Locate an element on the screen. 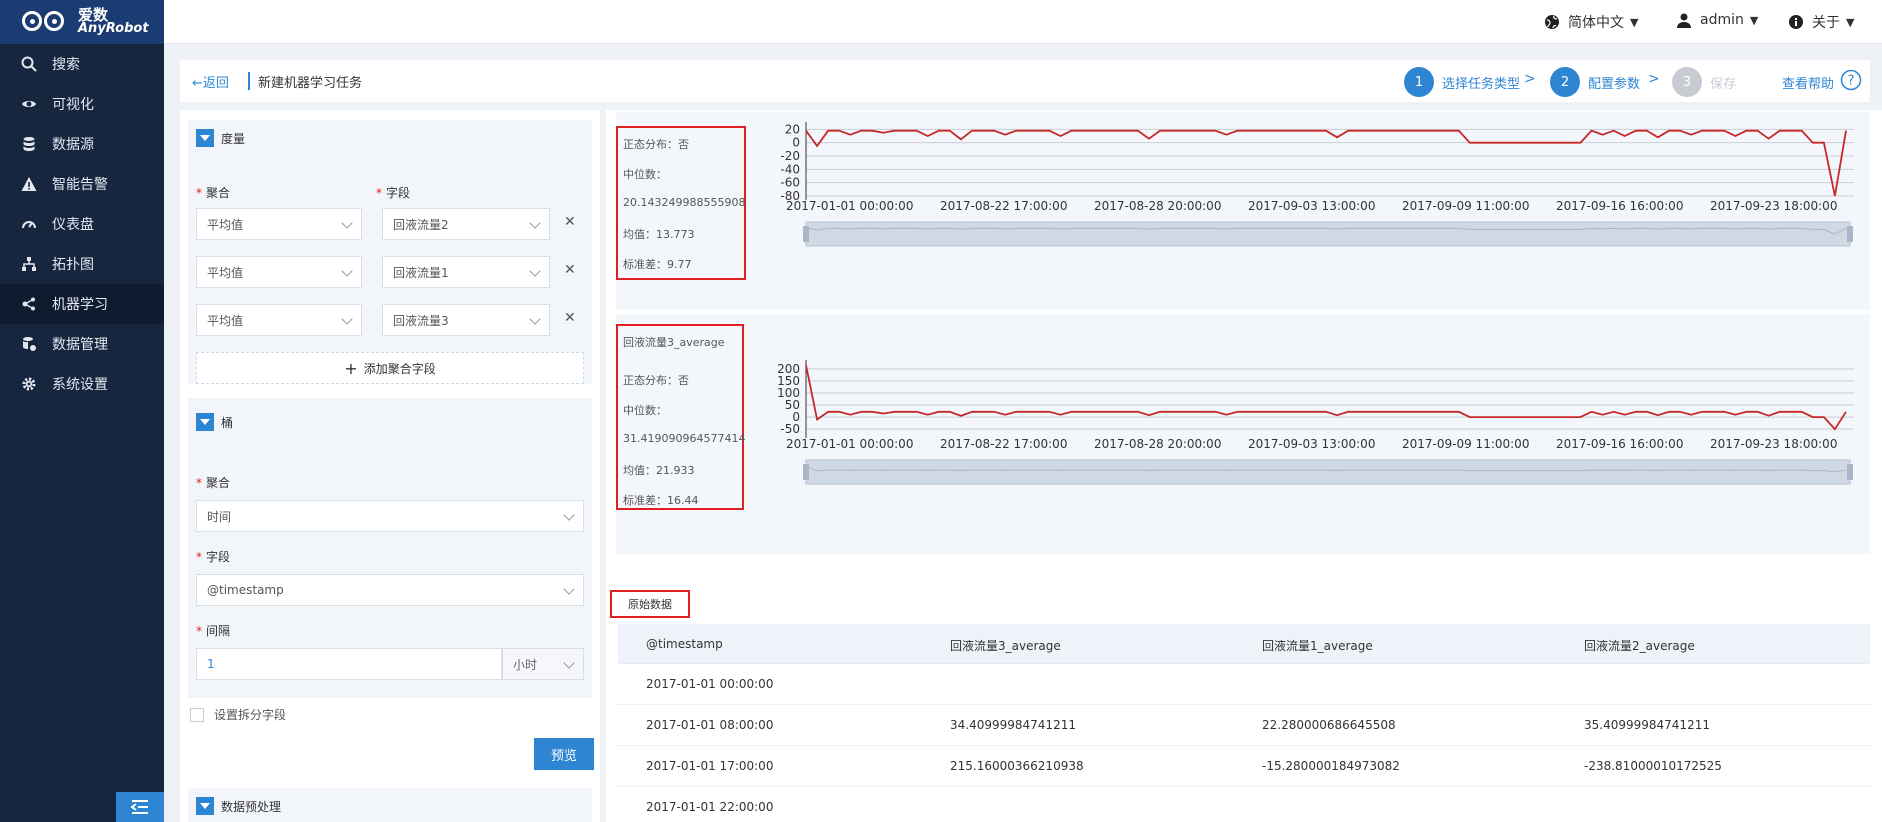 This screenshot has width=1882, height=822. field-select-3: 回液流量3 is located at coordinates (466, 320).